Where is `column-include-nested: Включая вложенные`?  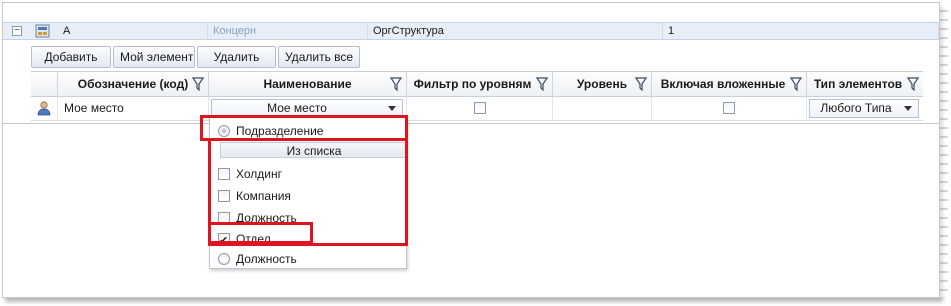
column-include-nested: Включая вложенные is located at coordinates (729, 84).